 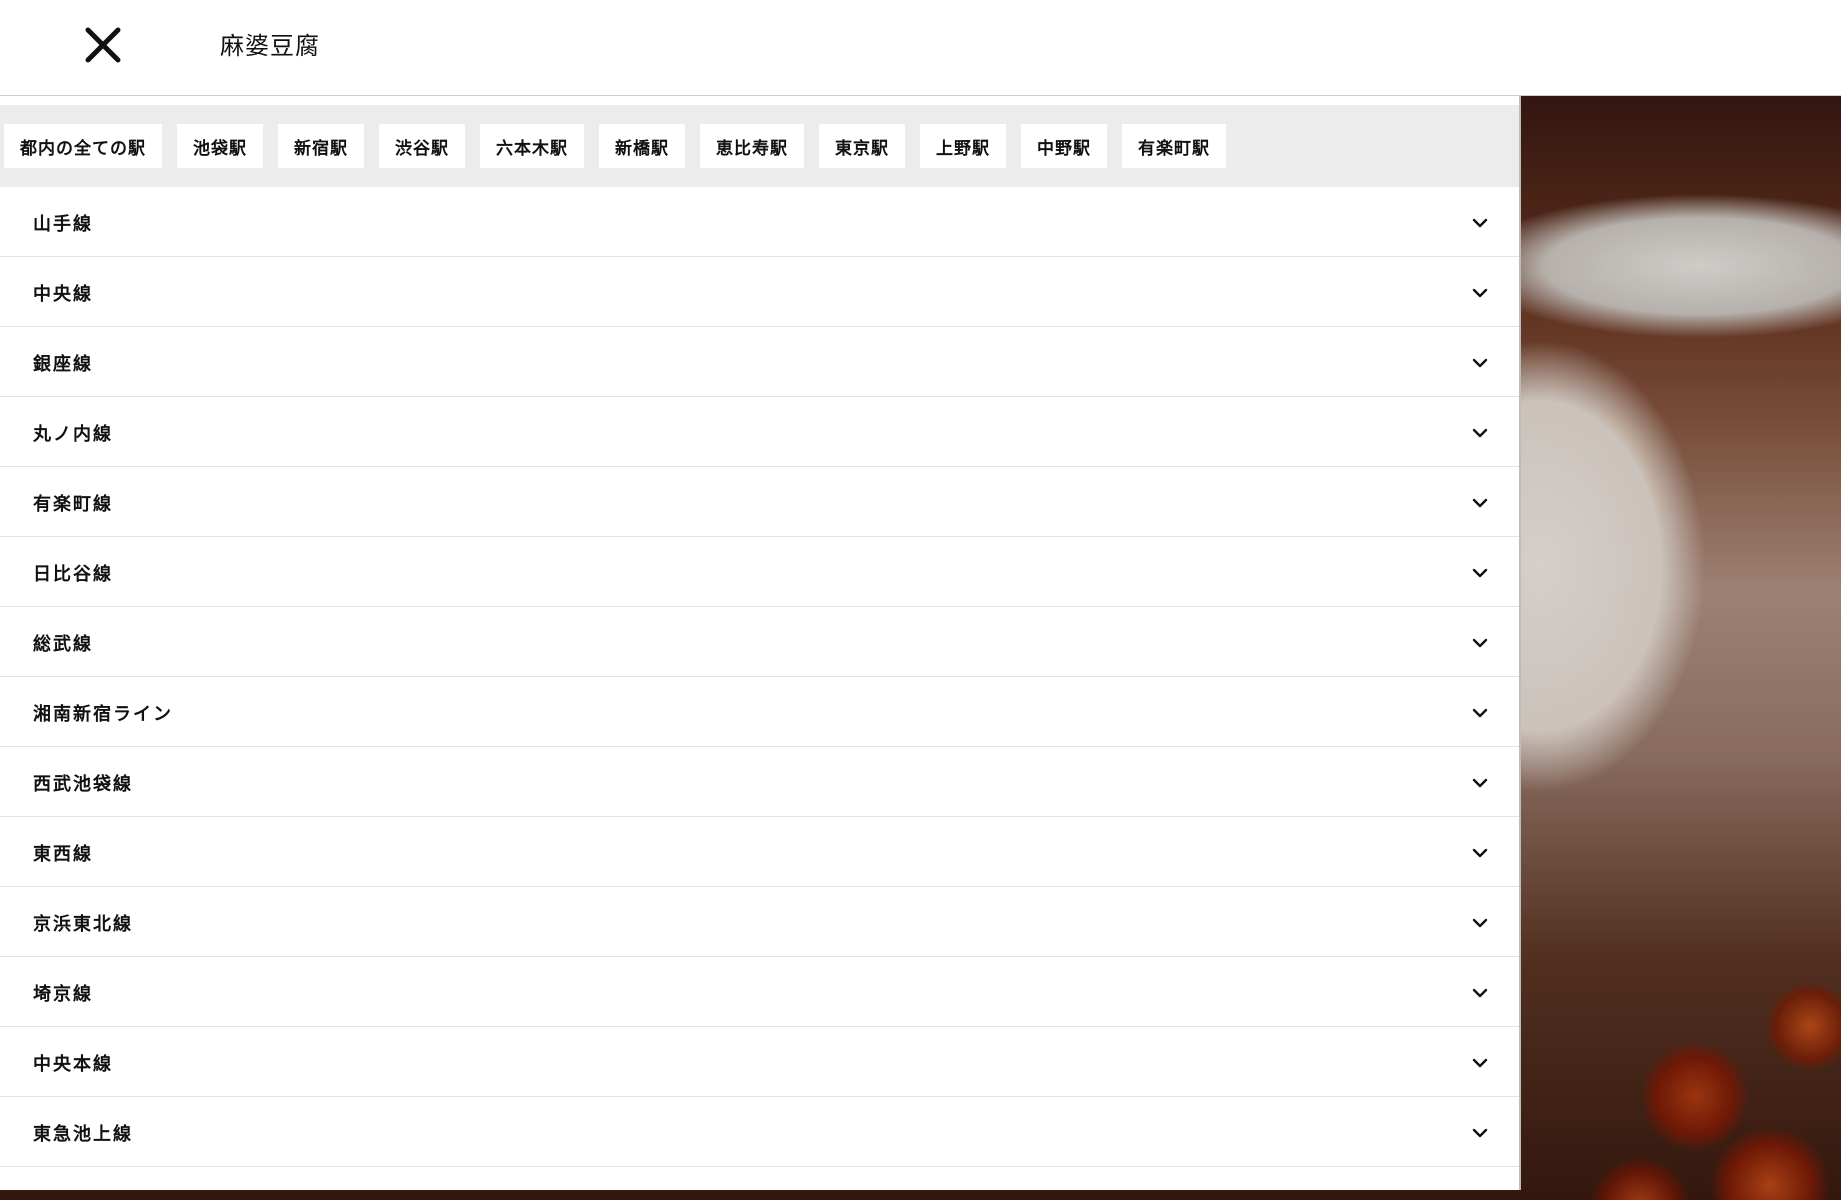 I want to click on station-chip: 中野駅, so click(x=1064, y=146).